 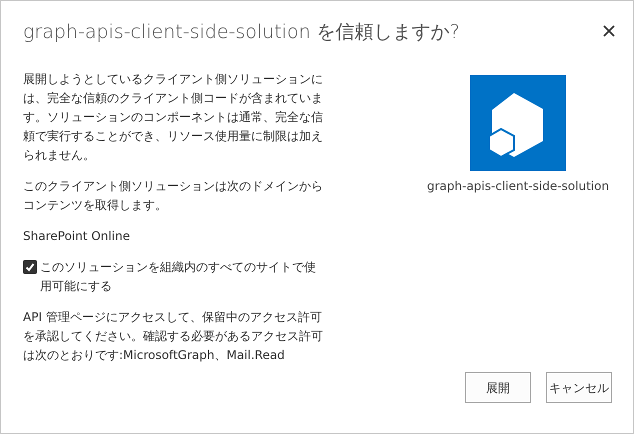 I want to click on dialog-title: graph-apis-client-side-solution を信頼しますか?, so click(x=241, y=32).